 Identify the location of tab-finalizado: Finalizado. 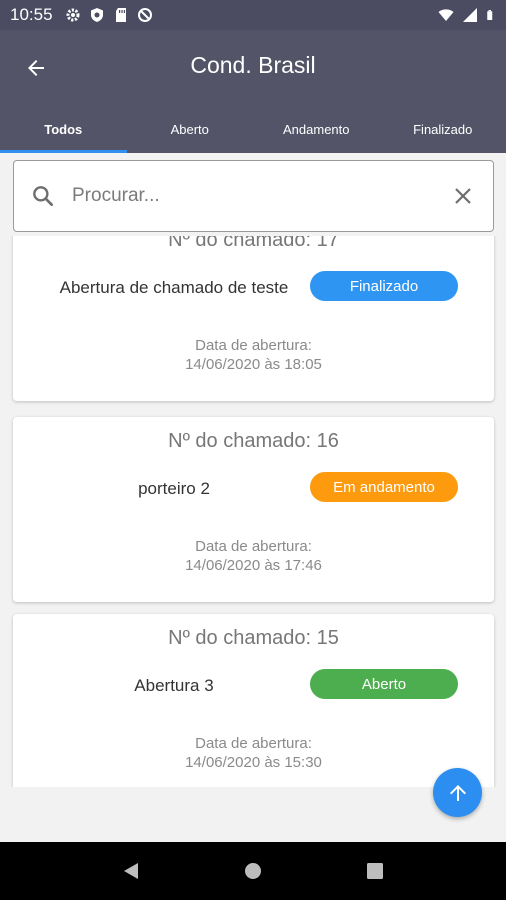
(443, 129).